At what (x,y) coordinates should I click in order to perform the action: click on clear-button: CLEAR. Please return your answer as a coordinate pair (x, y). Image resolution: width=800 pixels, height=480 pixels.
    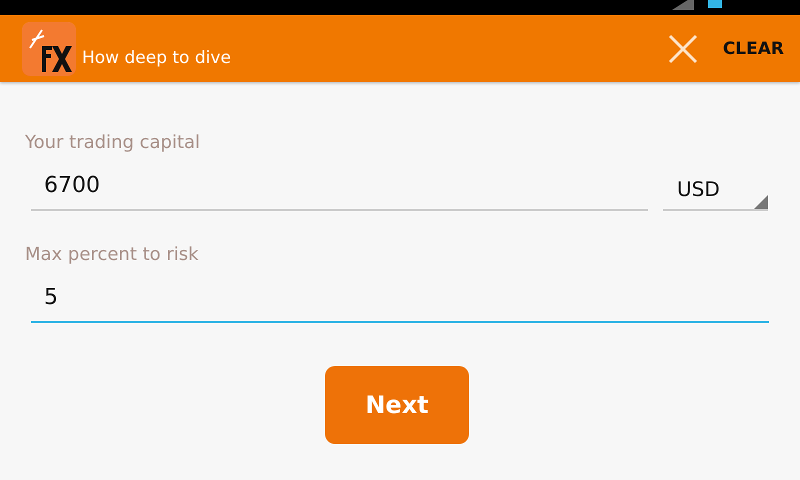
    Looking at the image, I should click on (753, 48).